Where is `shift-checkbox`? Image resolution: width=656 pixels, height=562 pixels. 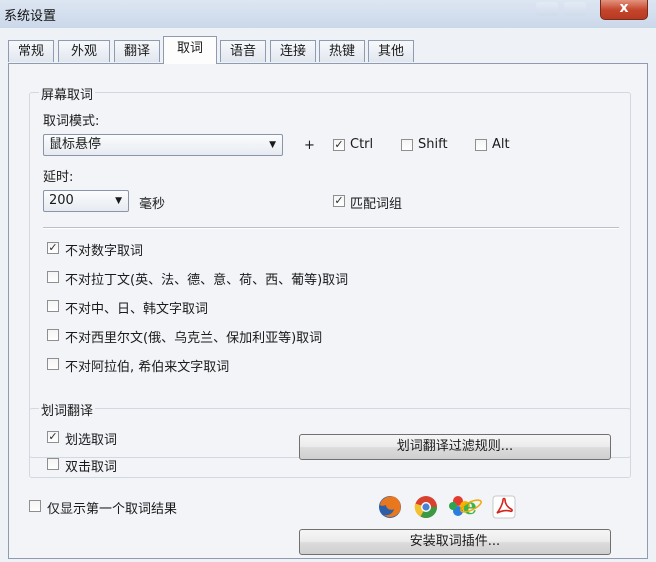
shift-checkbox is located at coordinates (407, 145).